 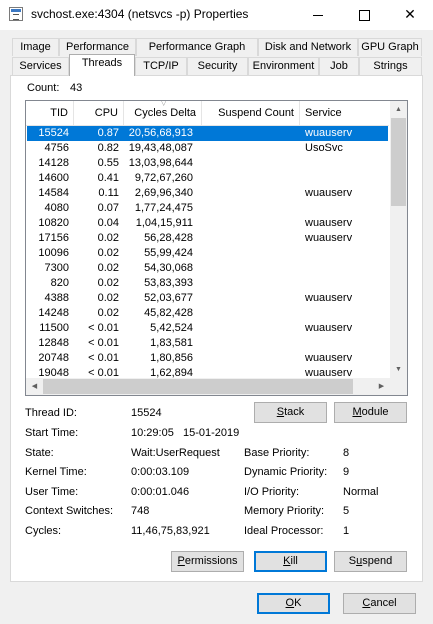 What do you see at coordinates (251, 113) in the screenshot?
I see `column-header-suspend-count: Suspend Count` at bounding box center [251, 113].